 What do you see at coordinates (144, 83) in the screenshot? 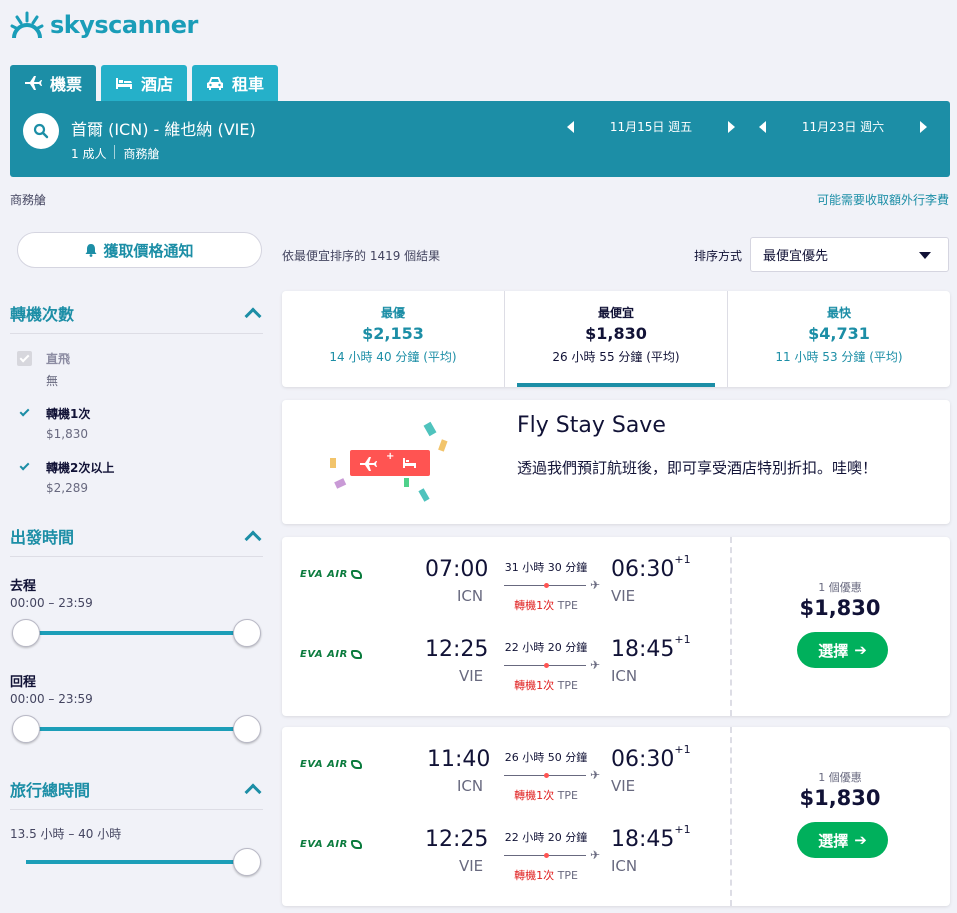
I see `tab-hotels: 酒店` at bounding box center [144, 83].